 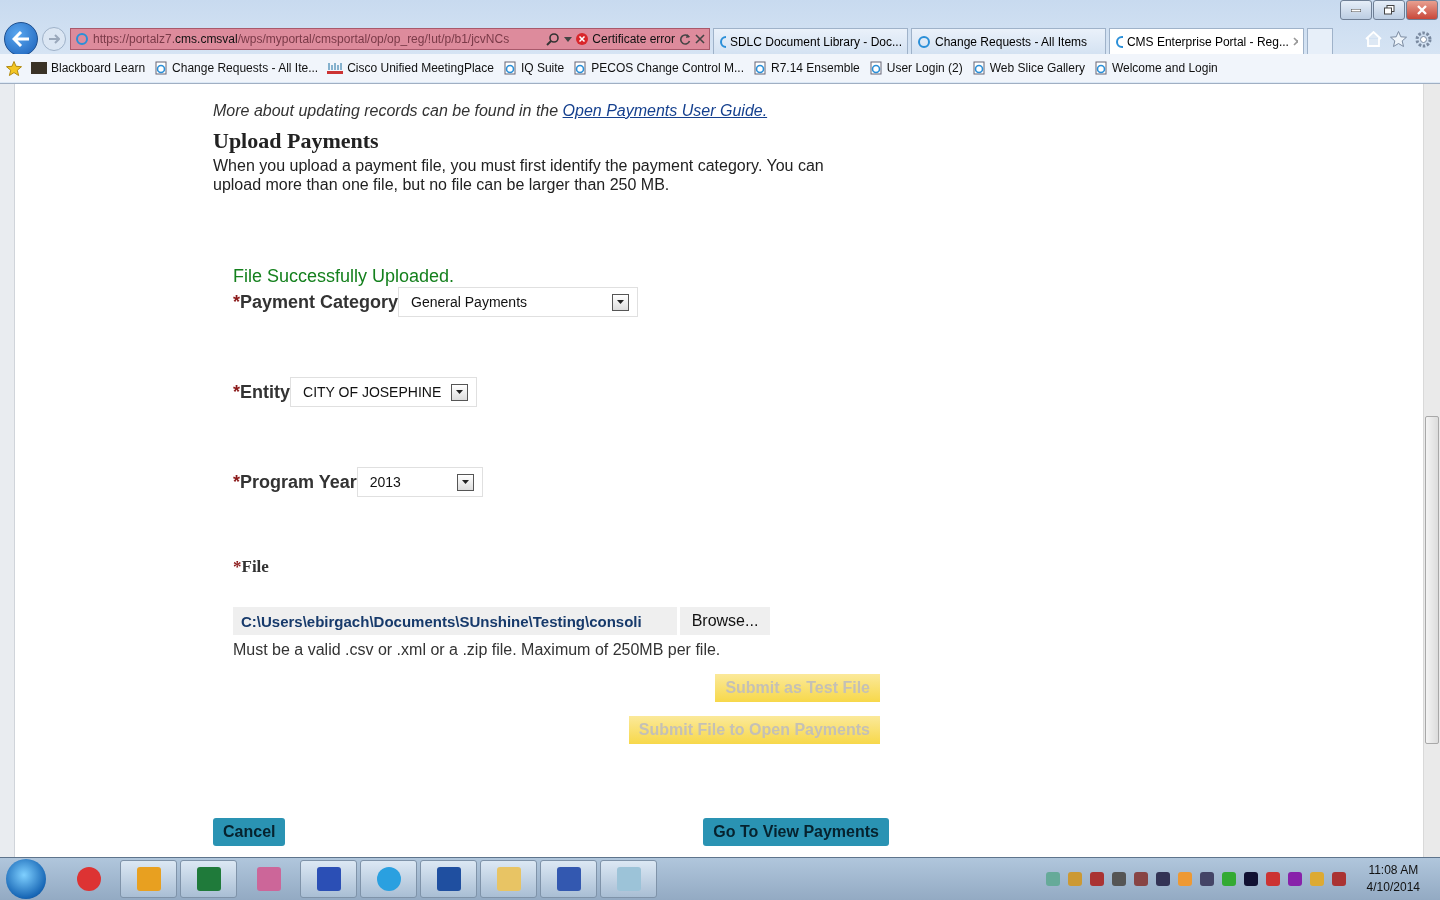 I want to click on dropdown-icon, so click(x=568, y=39).